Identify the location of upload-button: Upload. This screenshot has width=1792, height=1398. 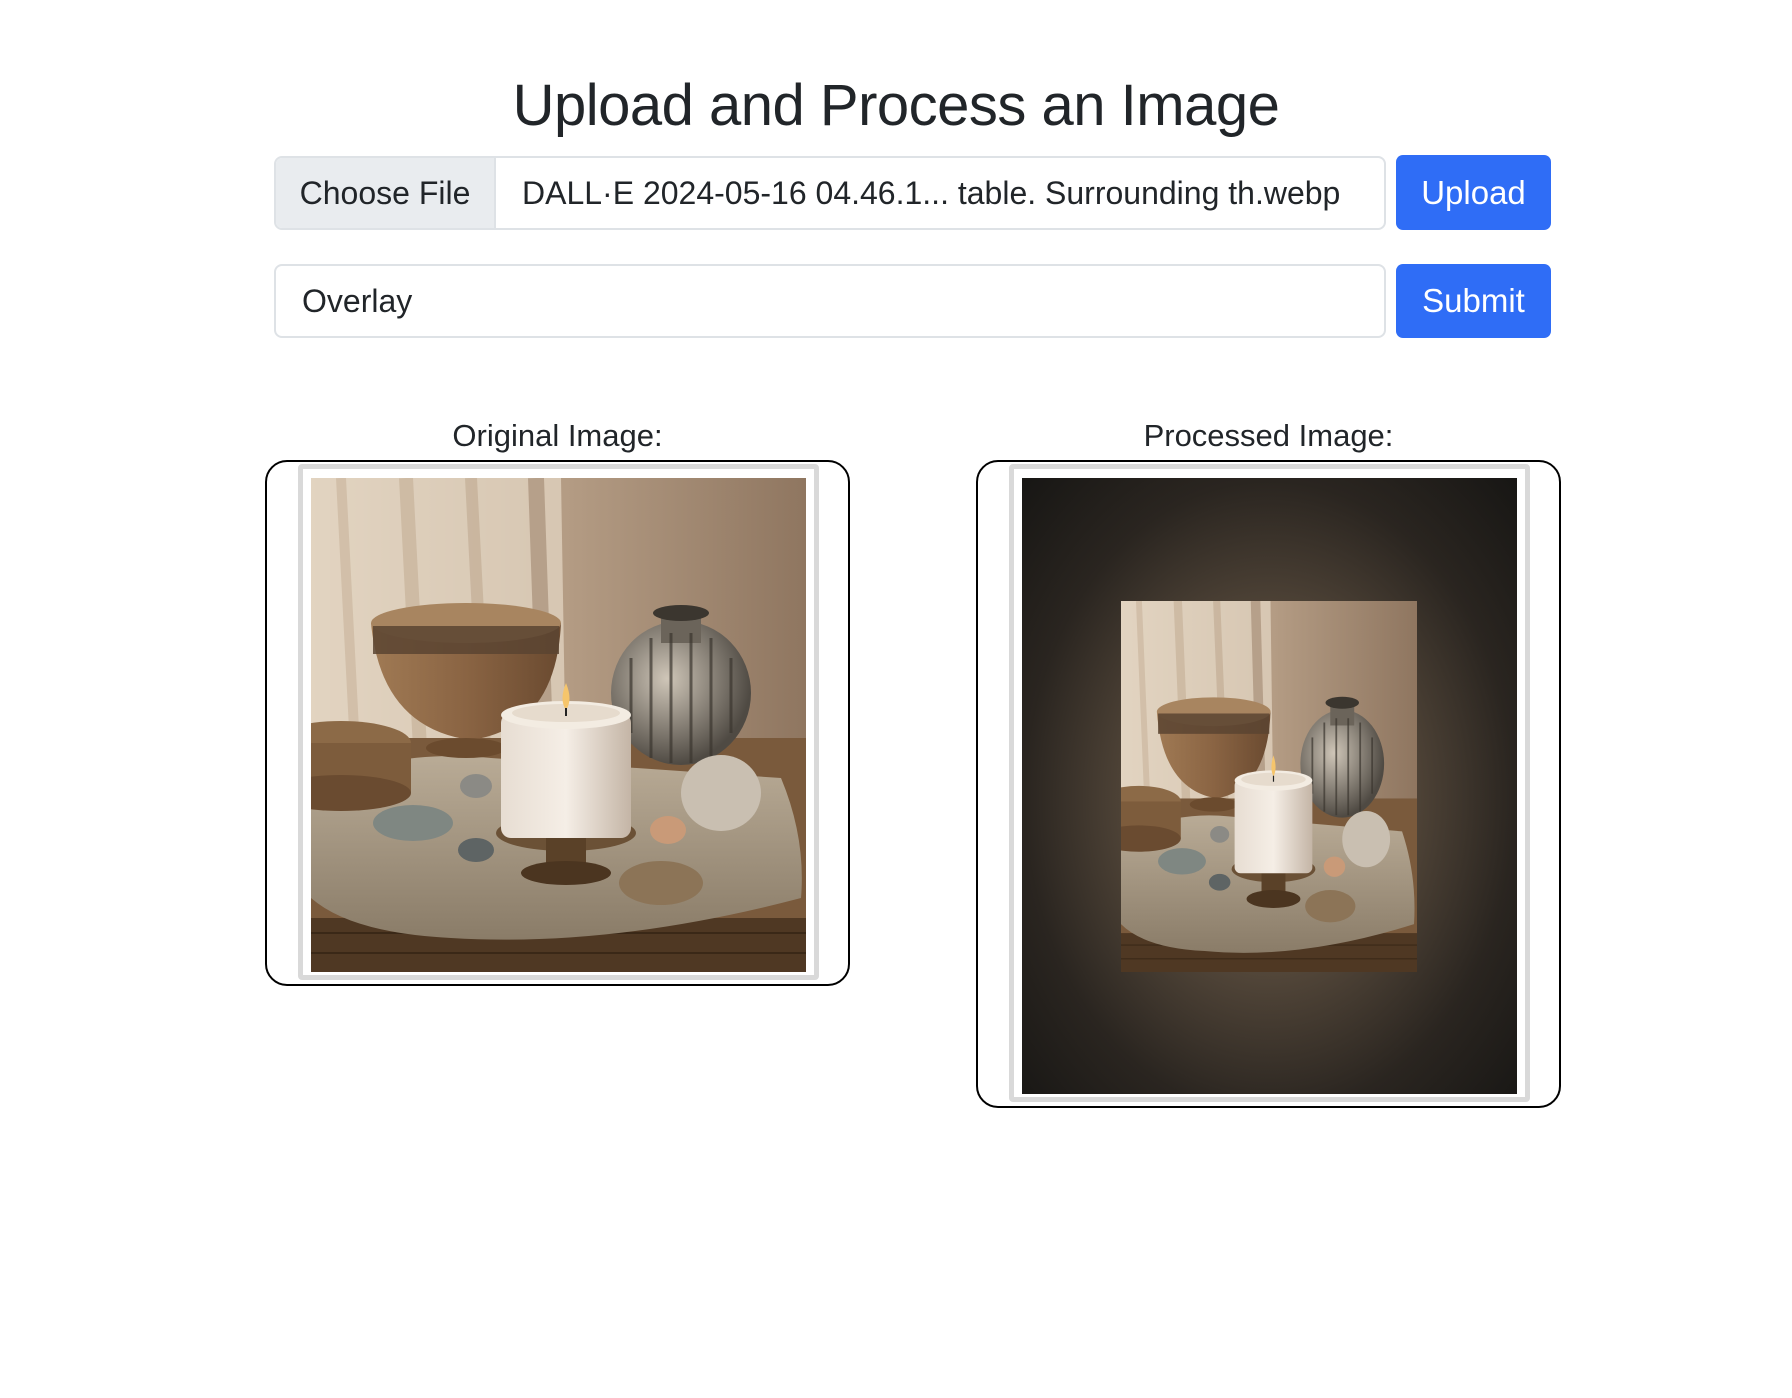
(1473, 192).